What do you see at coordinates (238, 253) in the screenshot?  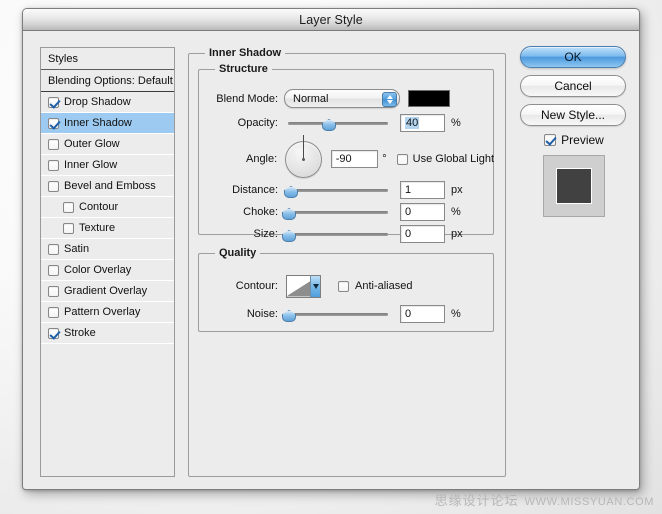 I see `quality-group-title: Quality` at bounding box center [238, 253].